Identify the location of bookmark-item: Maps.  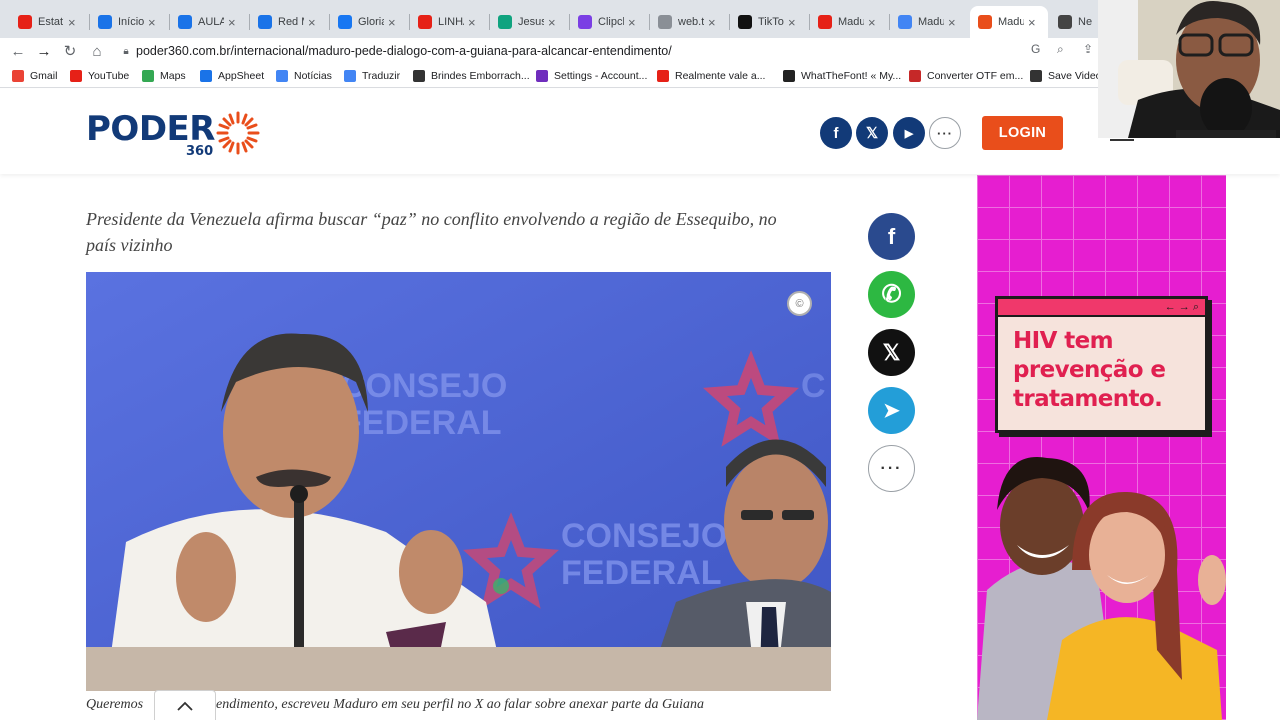
(164, 76).